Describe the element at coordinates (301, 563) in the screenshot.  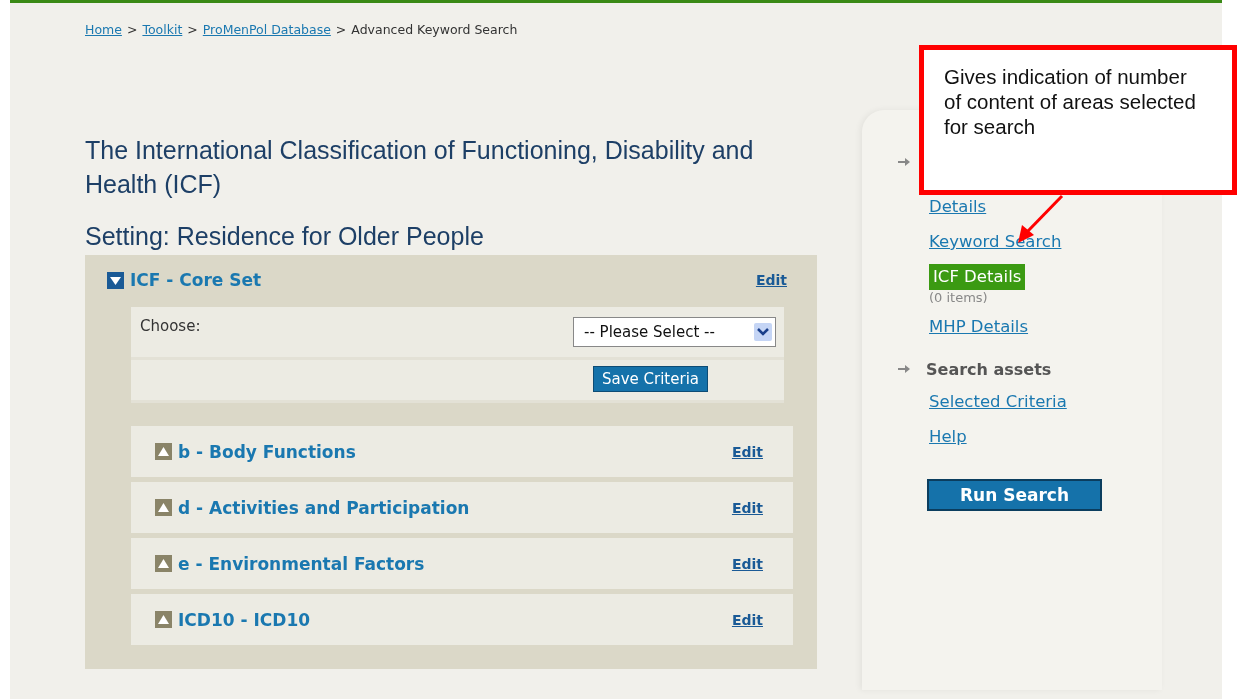
I see `section-title: e - Environmental Factors` at that location.